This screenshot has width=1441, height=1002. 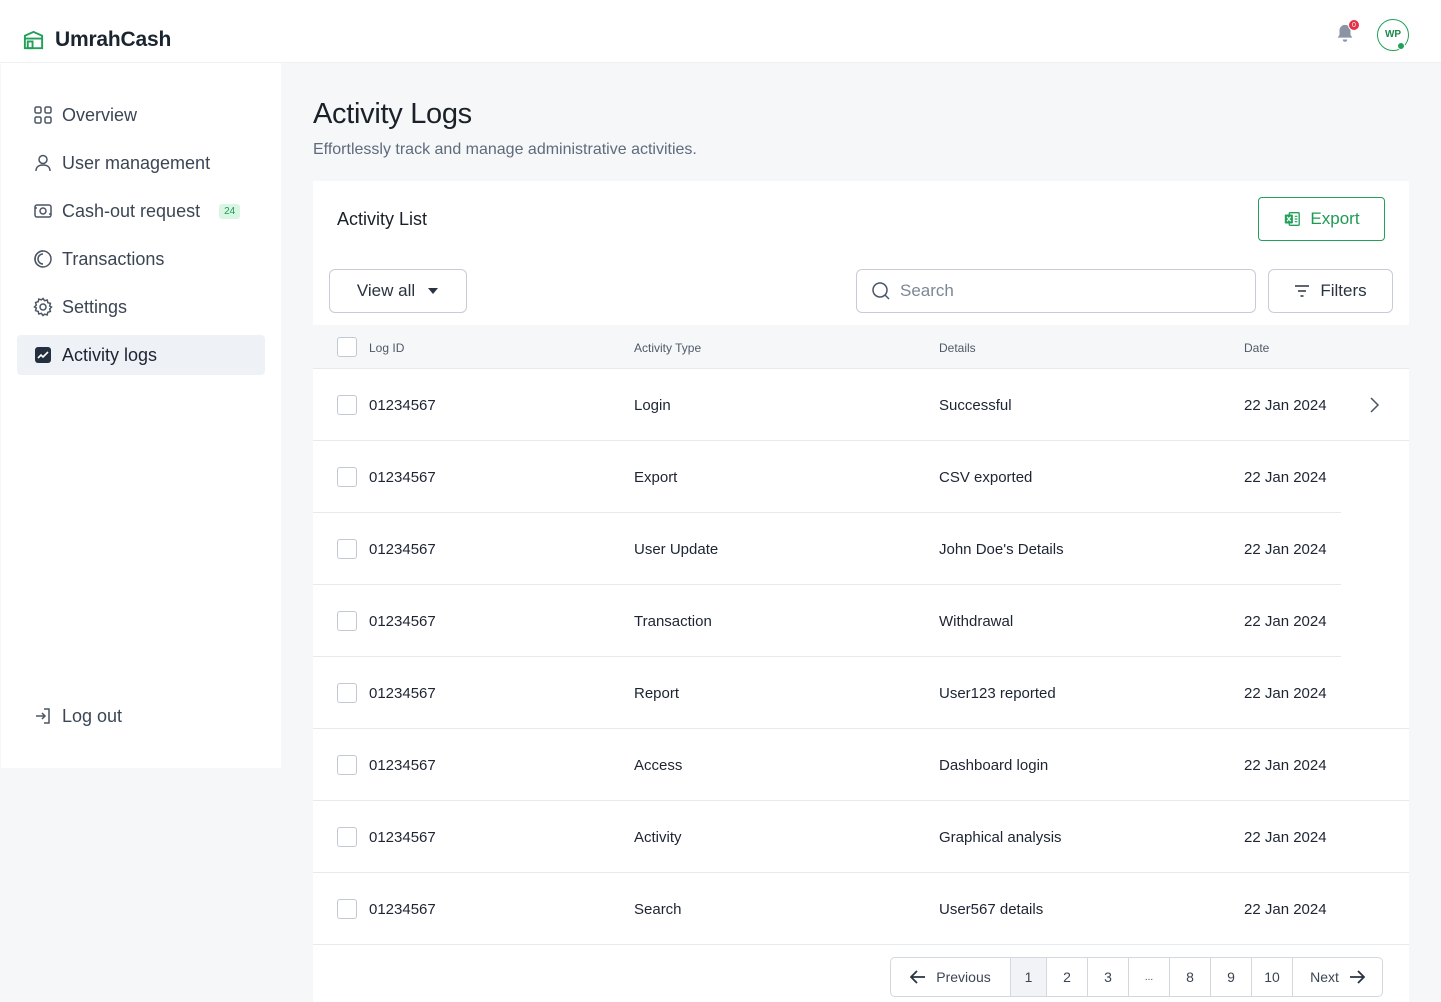 What do you see at coordinates (43, 163) in the screenshot?
I see `user-icon` at bounding box center [43, 163].